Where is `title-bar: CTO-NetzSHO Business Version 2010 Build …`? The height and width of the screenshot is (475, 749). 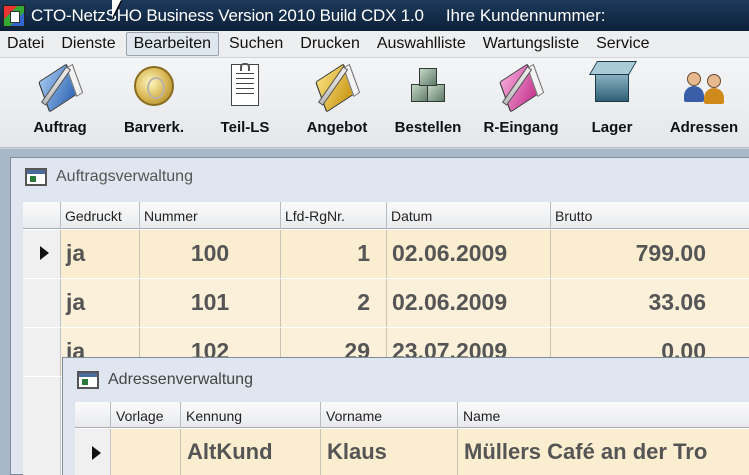
title-bar: CTO-NetzSHO Business Version 2010 Build … is located at coordinates (374, 15).